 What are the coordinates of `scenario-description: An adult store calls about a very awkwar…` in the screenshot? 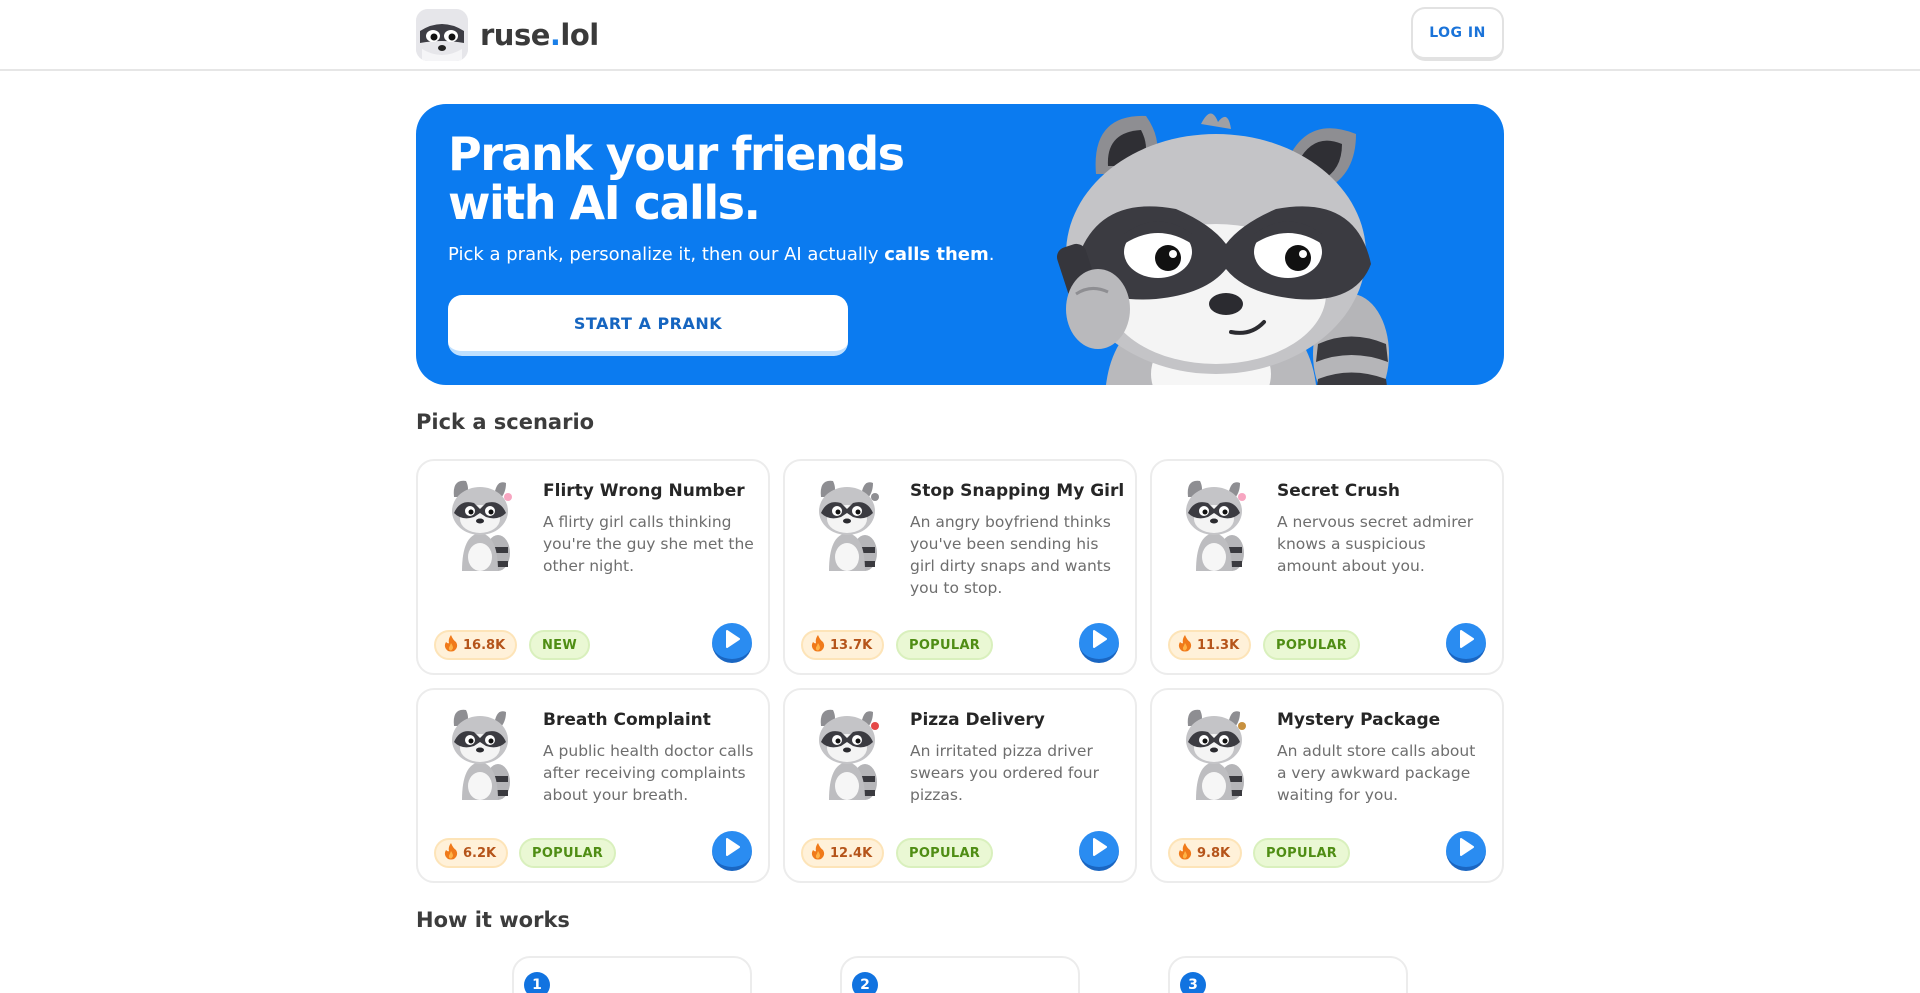 It's located at (1376, 773).